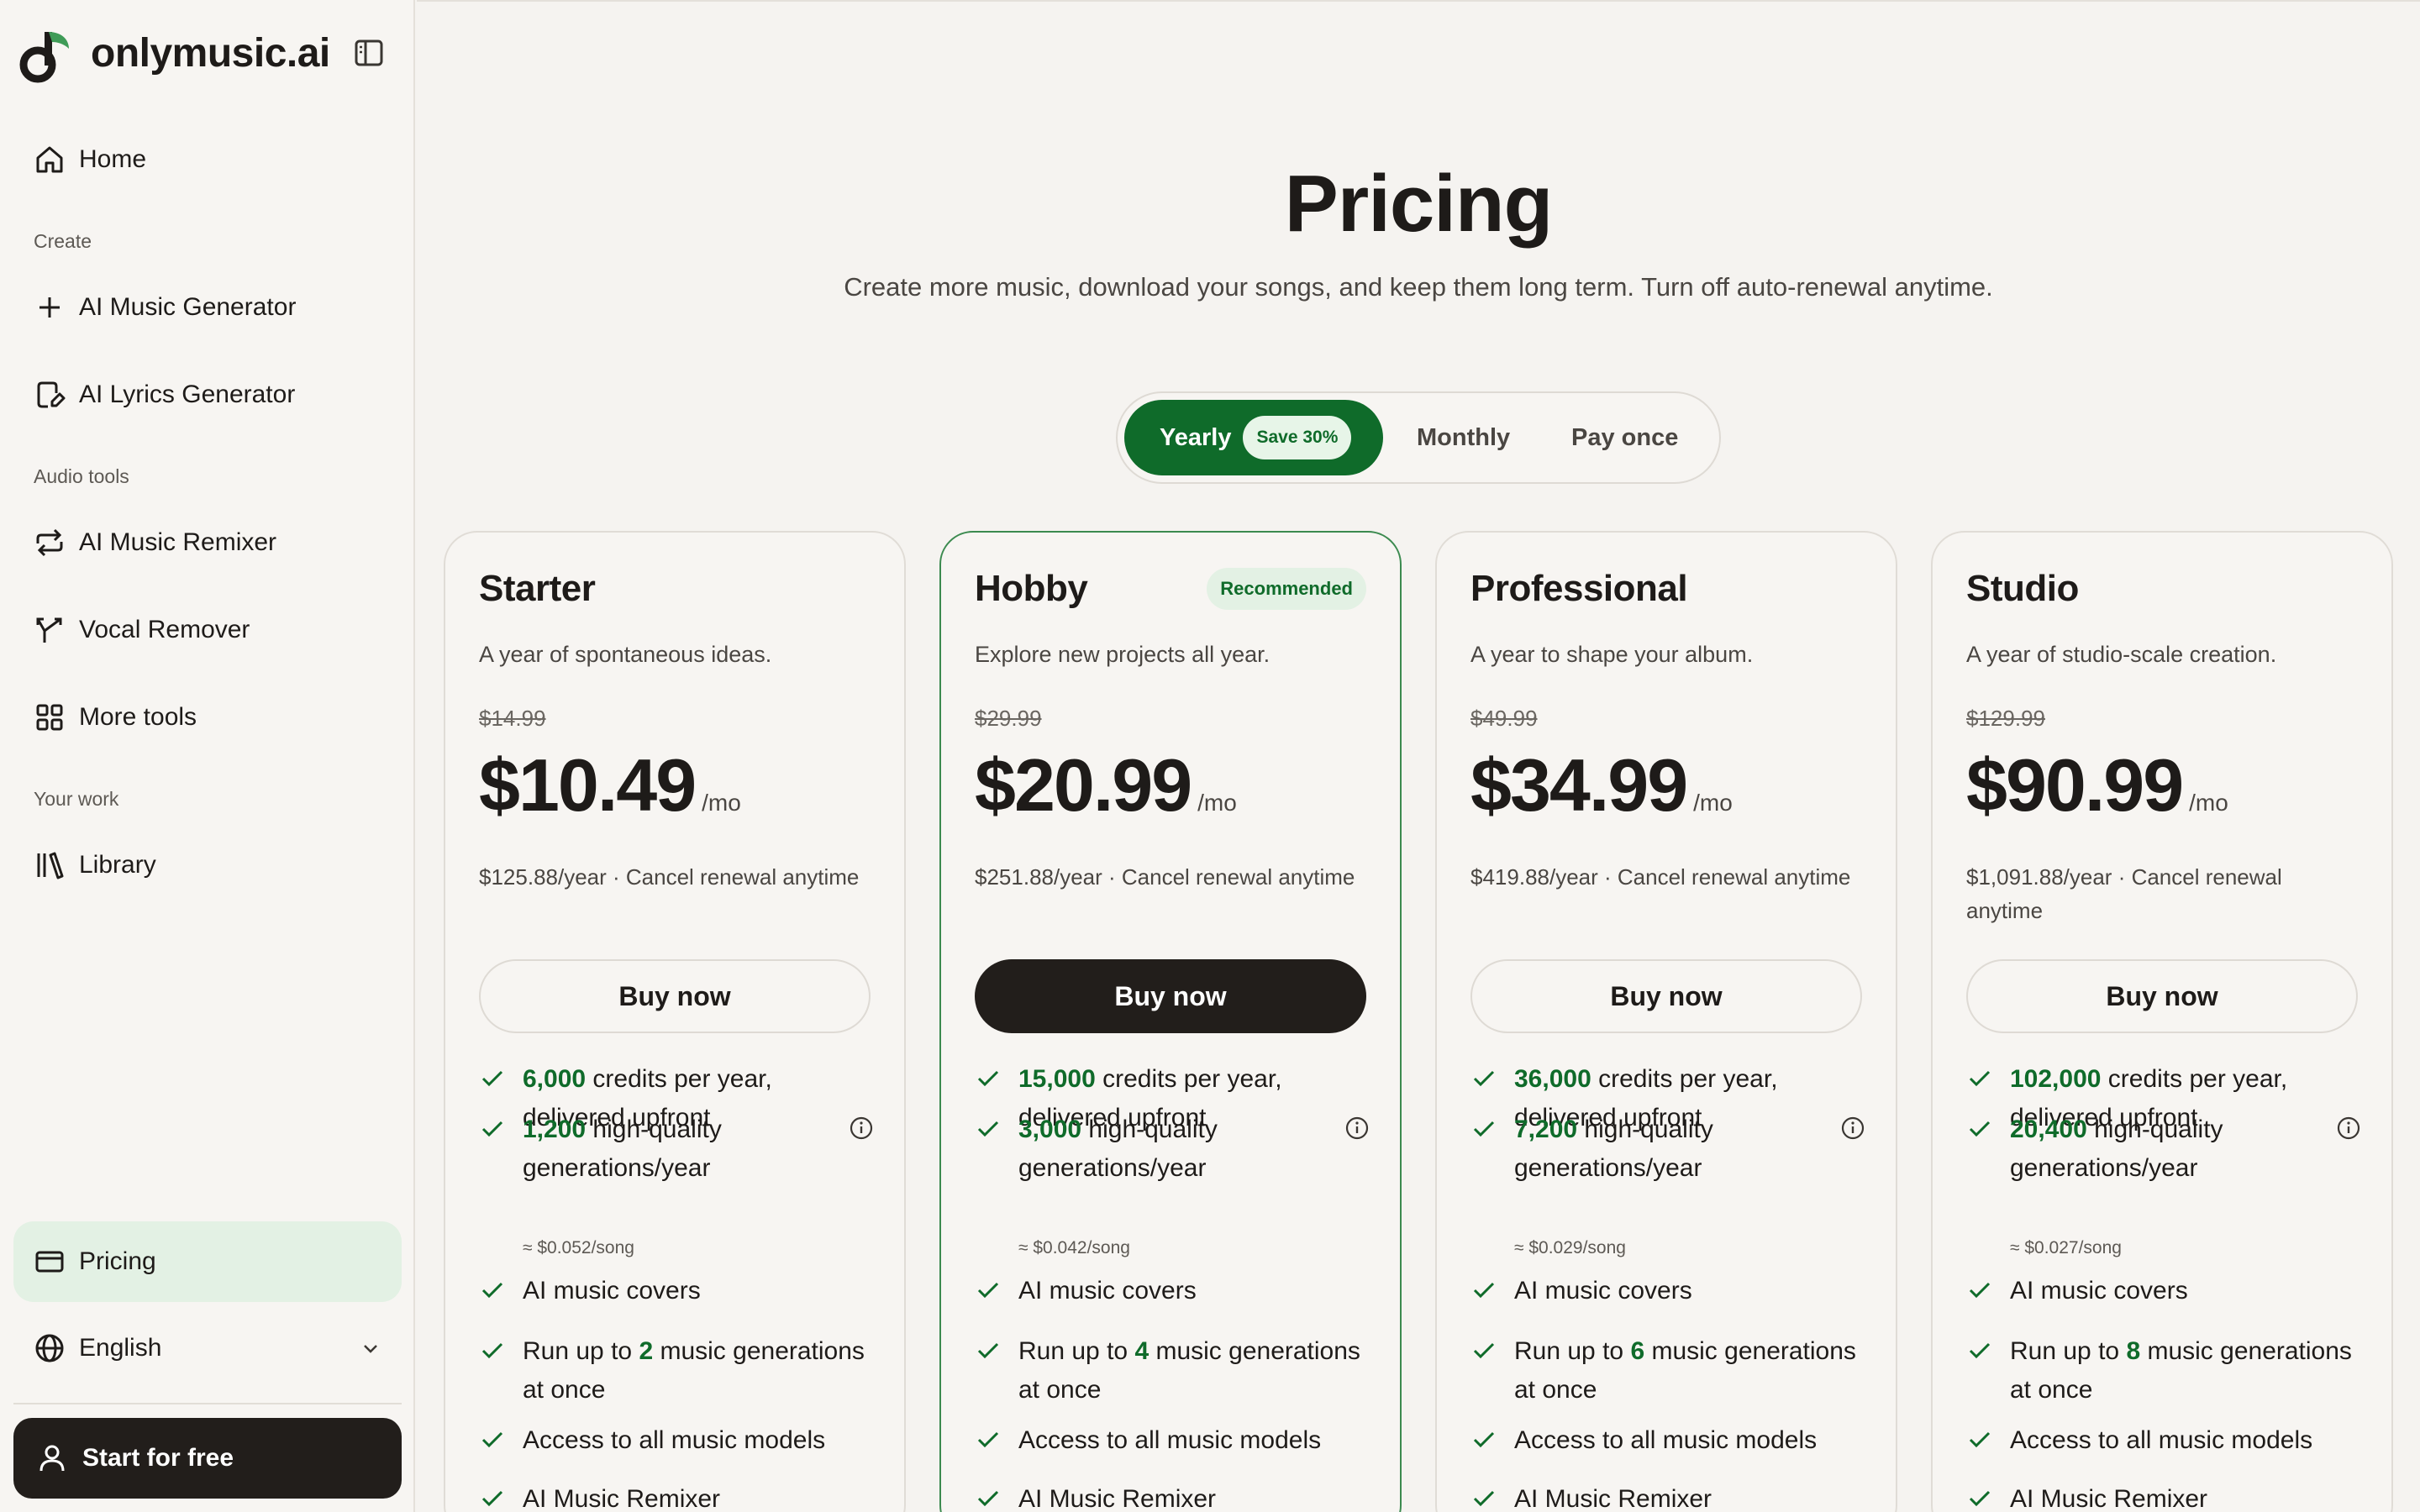 The width and height of the screenshot is (2420, 1512). I want to click on billing-option-label: Yearly, so click(1196, 437).